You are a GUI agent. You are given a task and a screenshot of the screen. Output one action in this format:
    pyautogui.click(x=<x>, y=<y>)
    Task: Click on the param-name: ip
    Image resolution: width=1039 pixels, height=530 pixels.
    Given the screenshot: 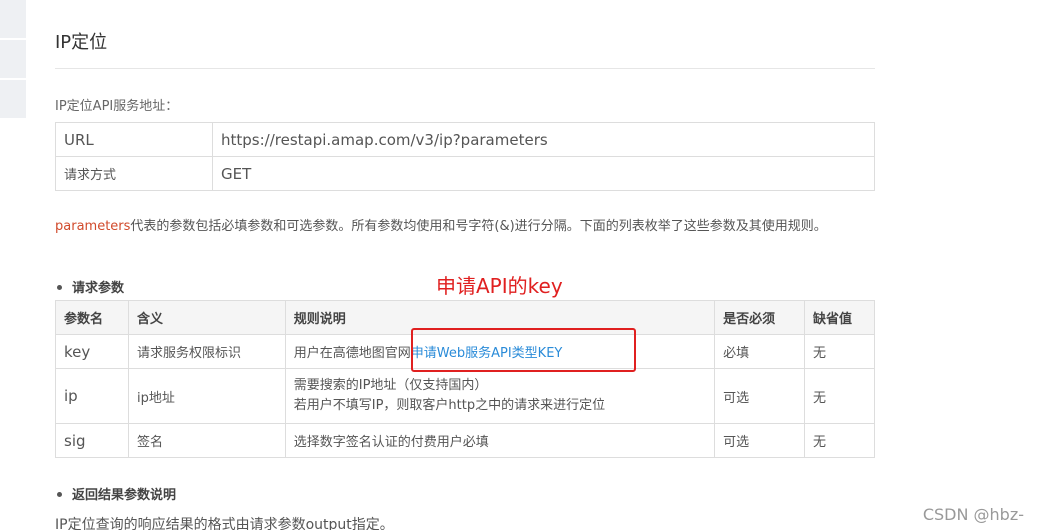 What is the action you would take?
    pyautogui.click(x=92, y=396)
    